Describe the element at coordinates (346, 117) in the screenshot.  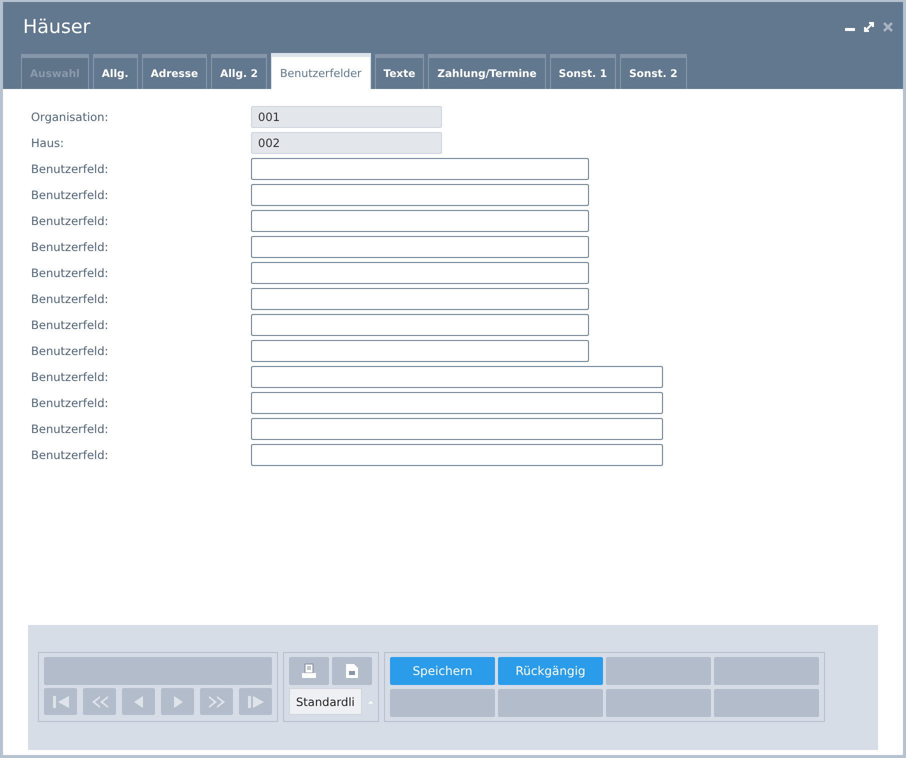
I see `readonly-field: 001` at that location.